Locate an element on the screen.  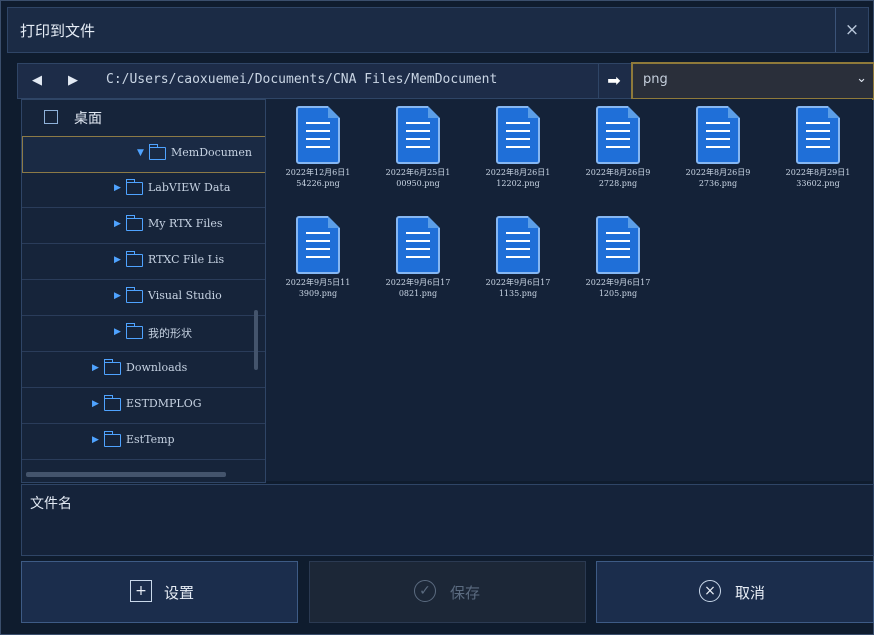
file-name-line2: 33602.png is located at coordinates (818, 183).